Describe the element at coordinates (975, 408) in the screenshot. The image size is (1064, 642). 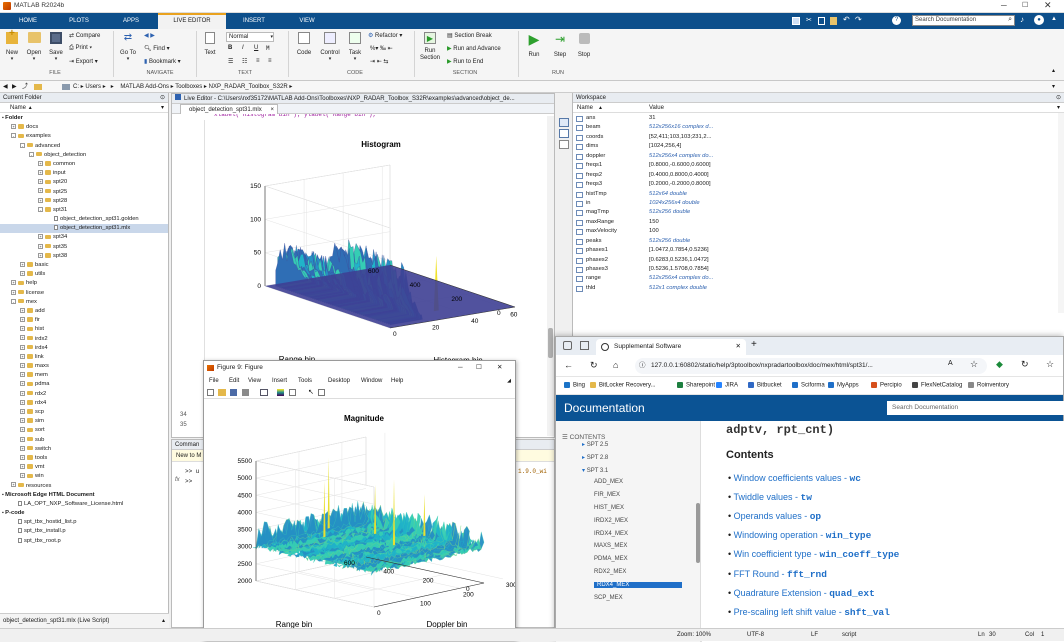
I see `doc-search-field: Search Documentation` at that location.